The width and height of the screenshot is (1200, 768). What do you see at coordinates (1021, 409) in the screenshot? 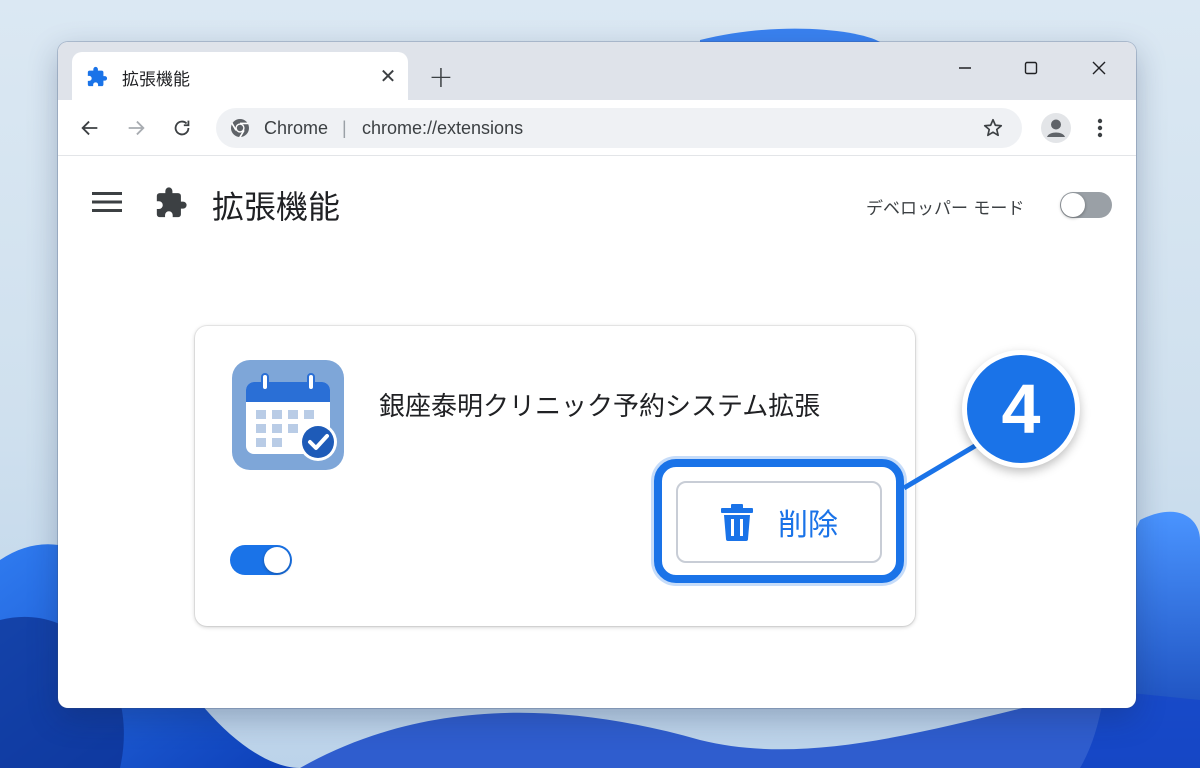
I see `step-number-badge: 4` at bounding box center [1021, 409].